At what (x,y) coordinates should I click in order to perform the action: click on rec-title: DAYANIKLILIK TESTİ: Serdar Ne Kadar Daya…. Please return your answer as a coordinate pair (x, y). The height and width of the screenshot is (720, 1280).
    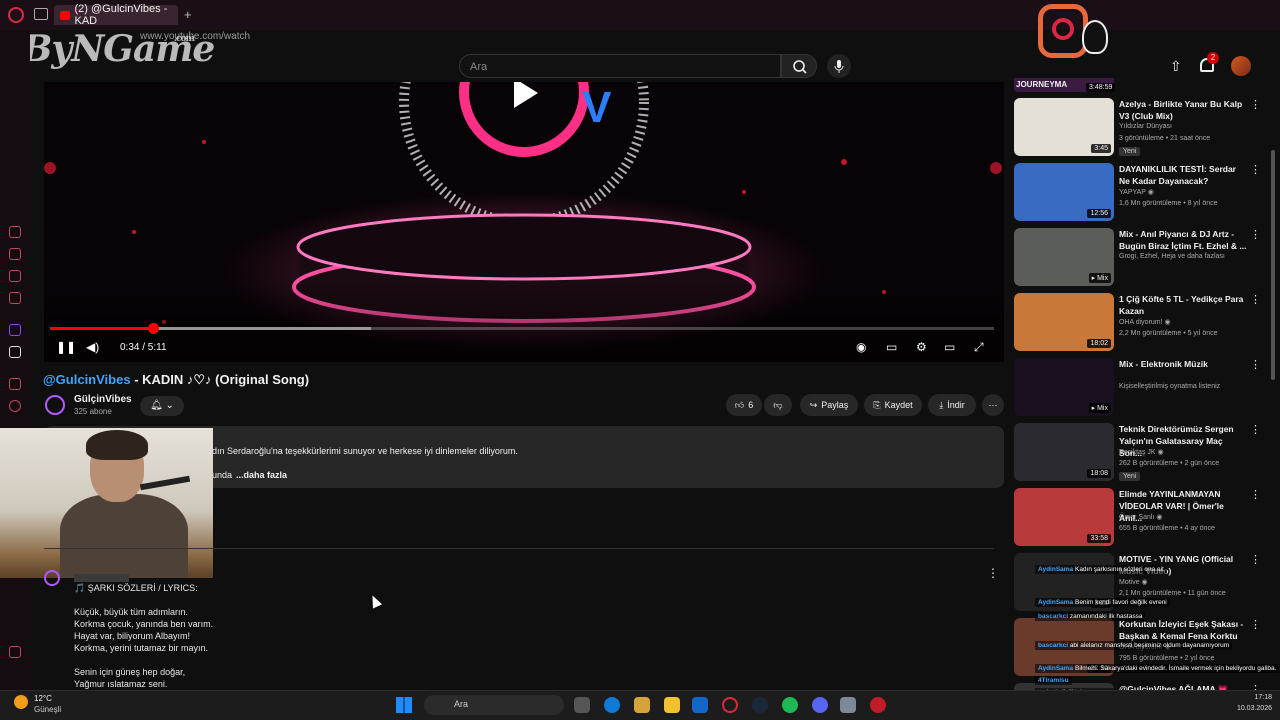
    Looking at the image, I should click on (1183, 175).